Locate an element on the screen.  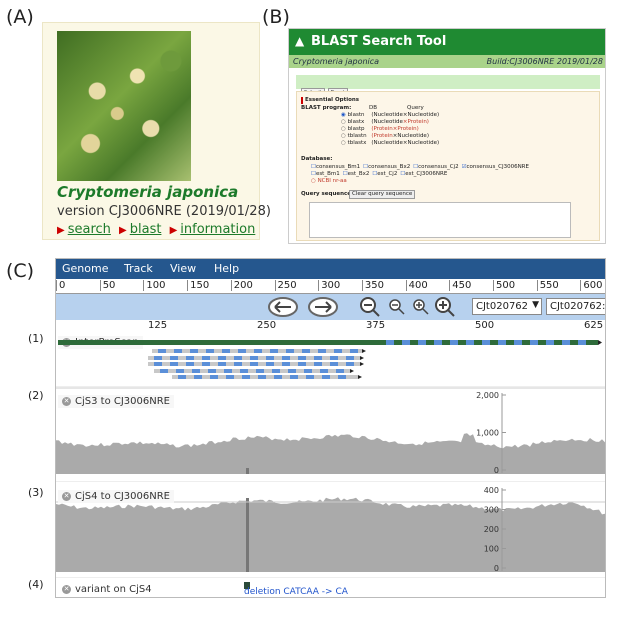
zoom-out-icon is located at coordinates (397, 307).